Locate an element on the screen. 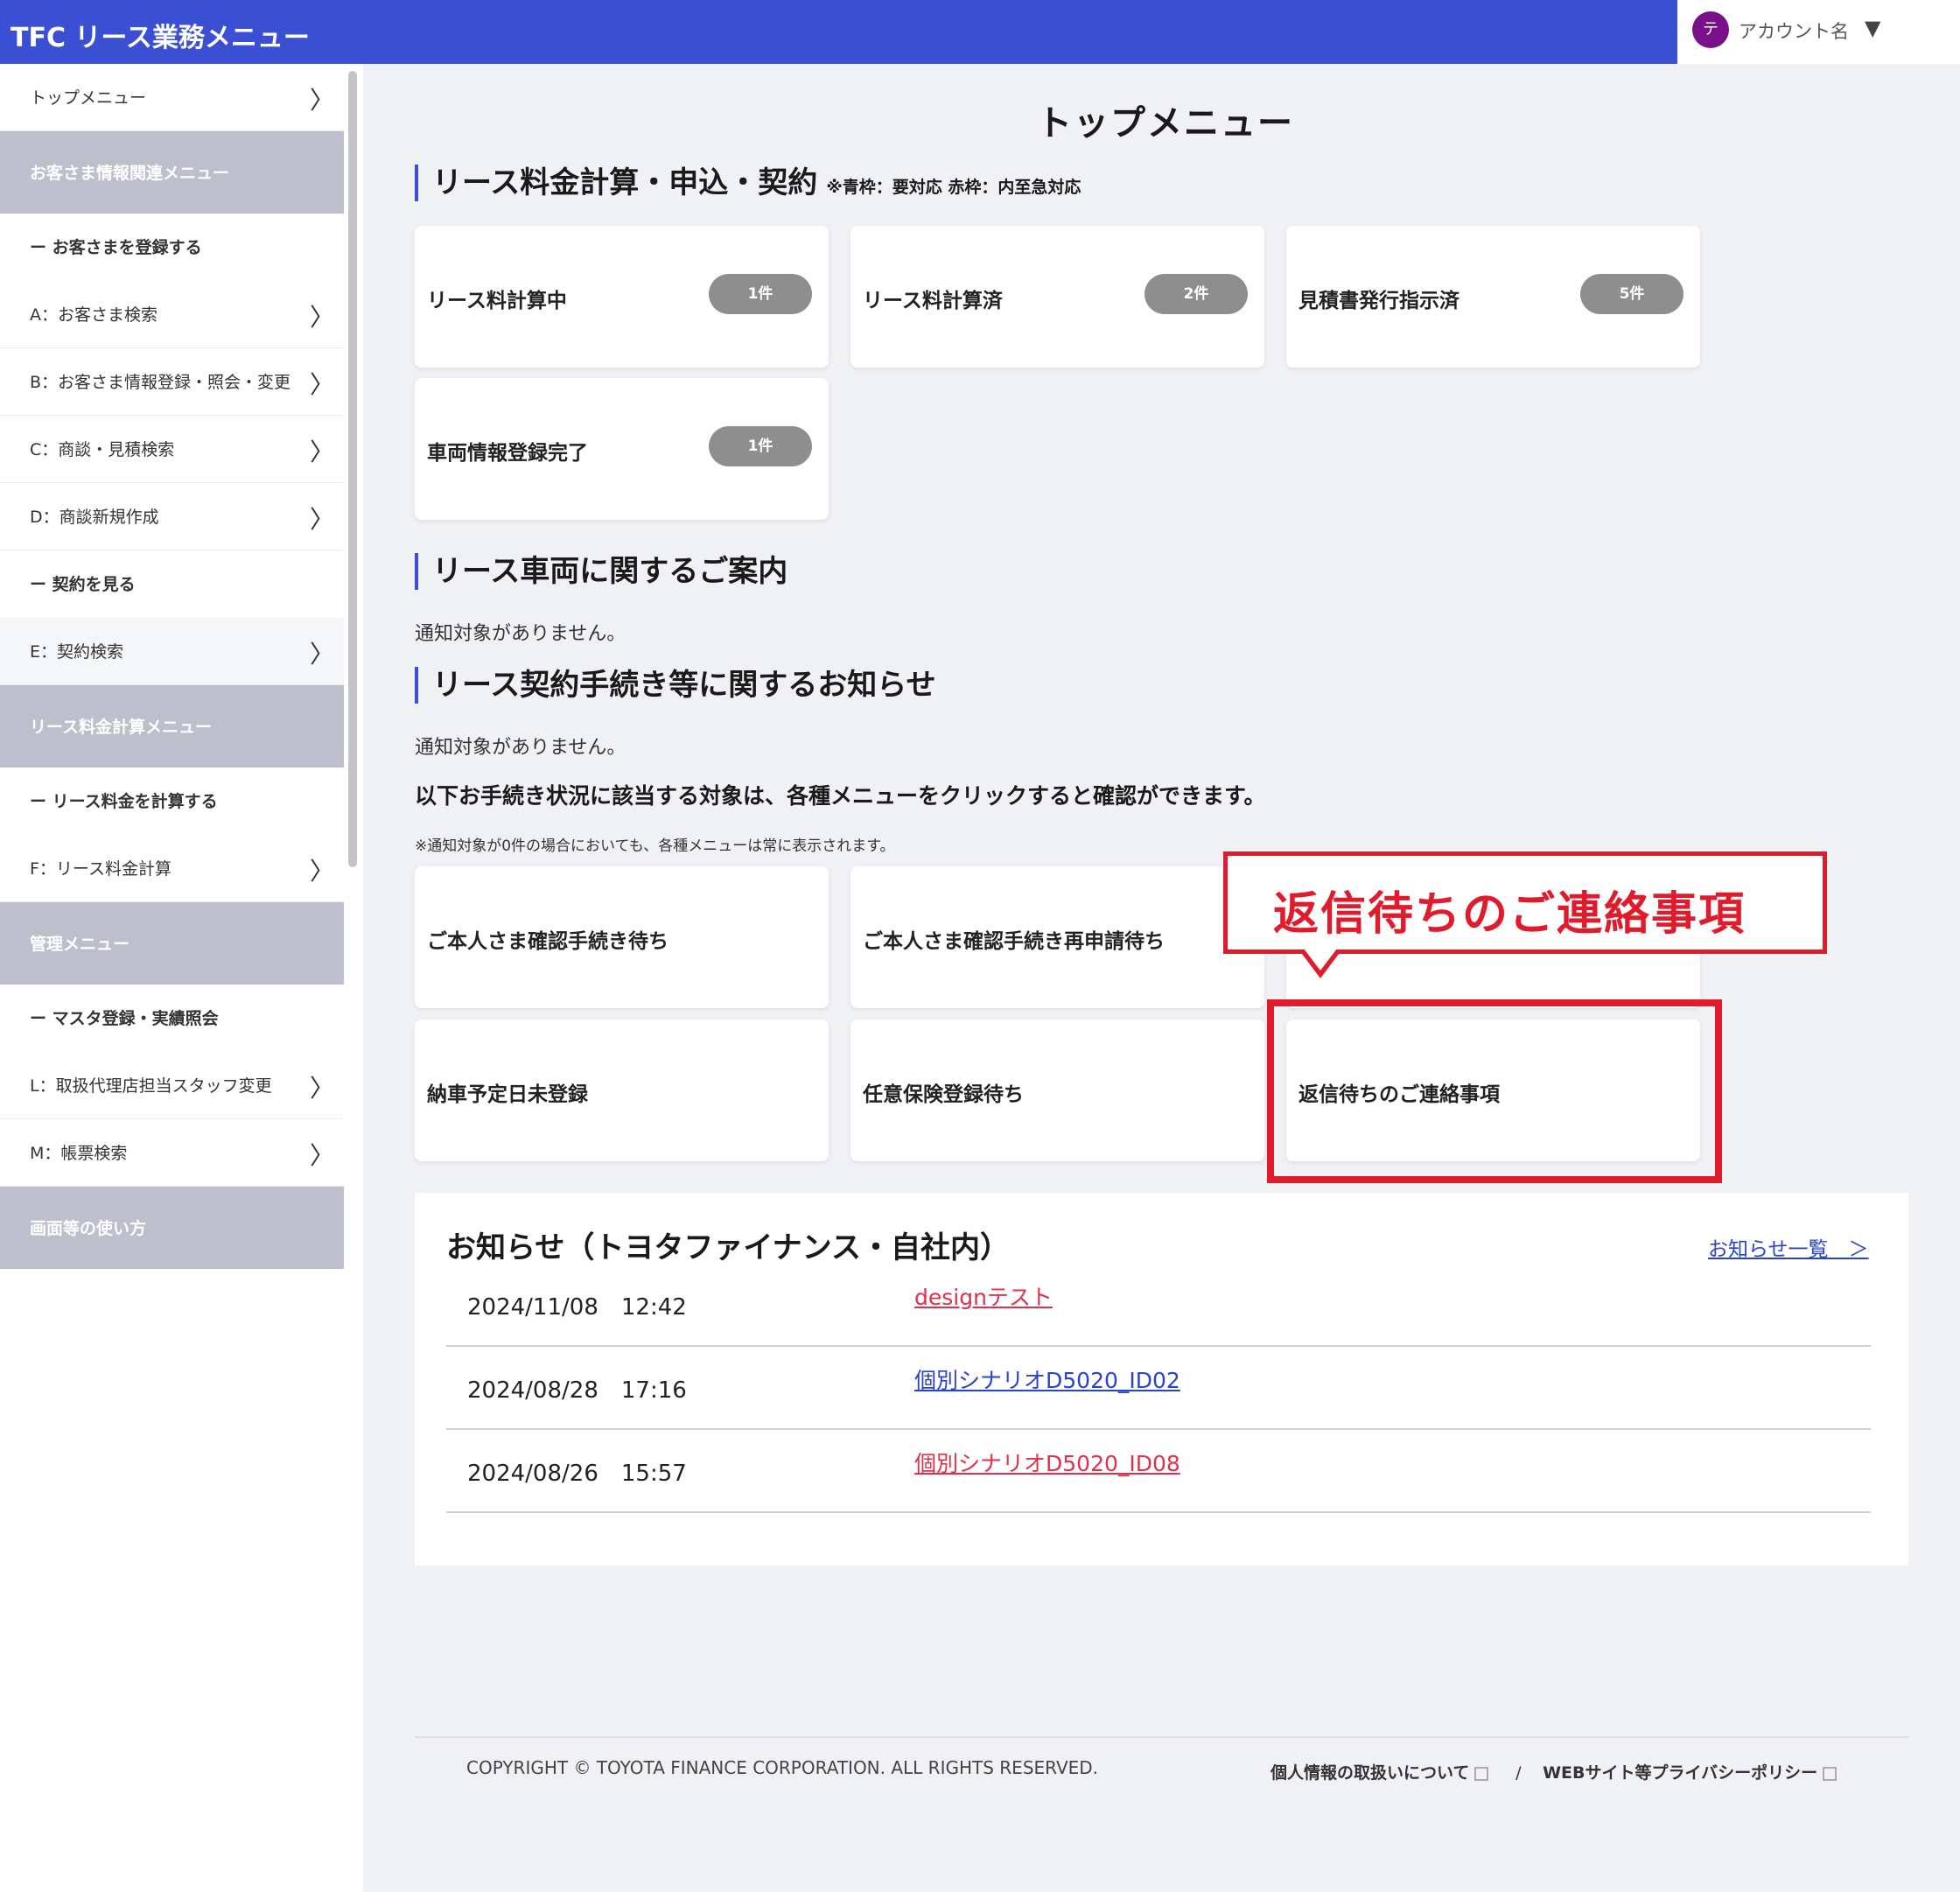  section-title: リース車両に関するご案内 is located at coordinates (610, 571).